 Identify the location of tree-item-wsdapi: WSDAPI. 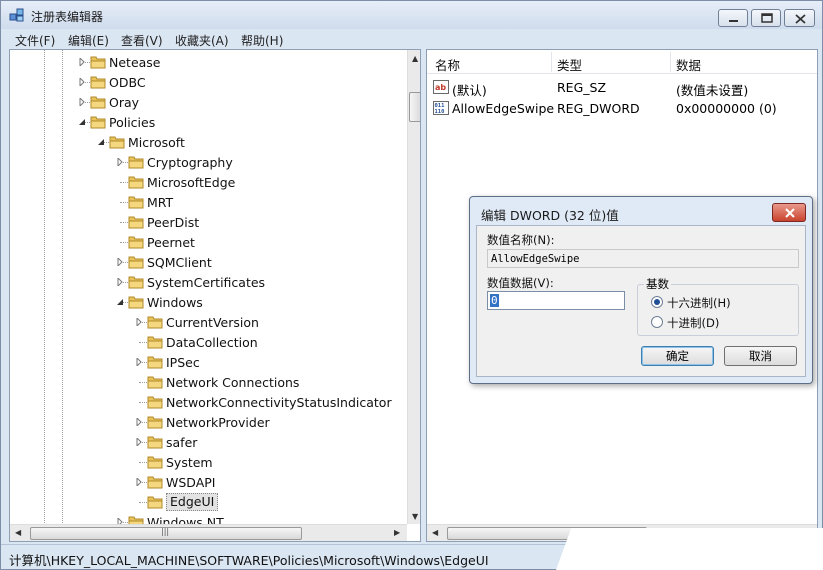
(209, 482).